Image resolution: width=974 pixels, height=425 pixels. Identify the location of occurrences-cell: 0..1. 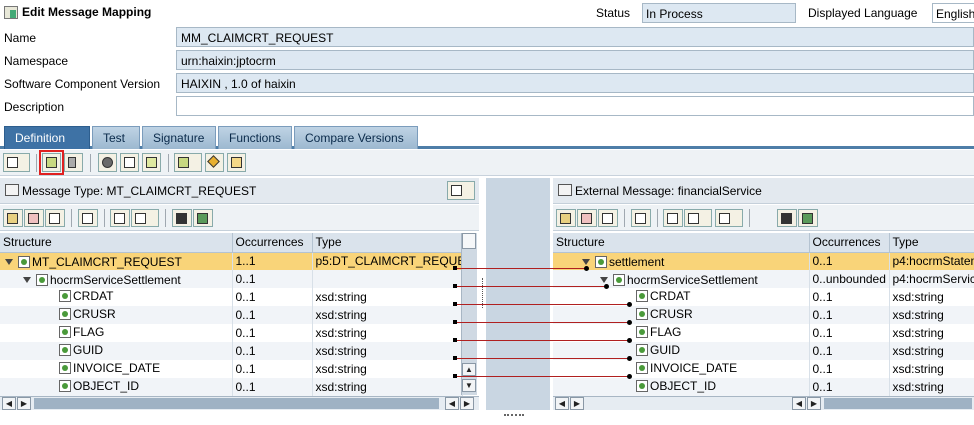
(849, 333).